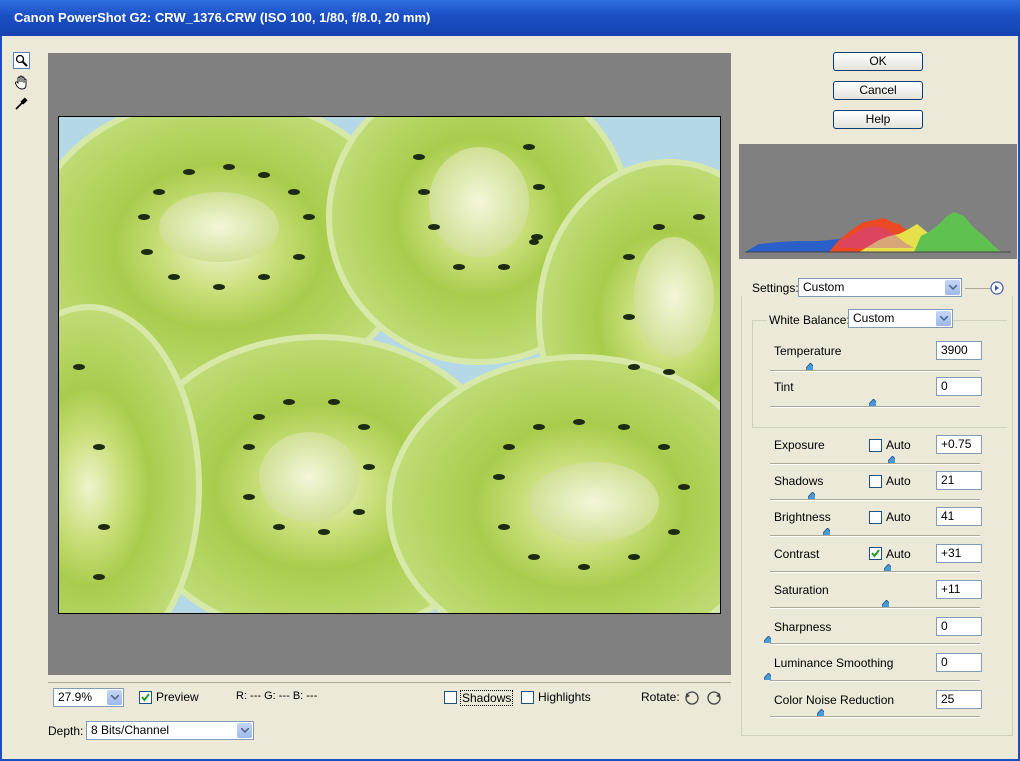 This screenshot has width=1020, height=761. What do you see at coordinates (527, 697) in the screenshot?
I see `highlights-clipping-checkbox` at bounding box center [527, 697].